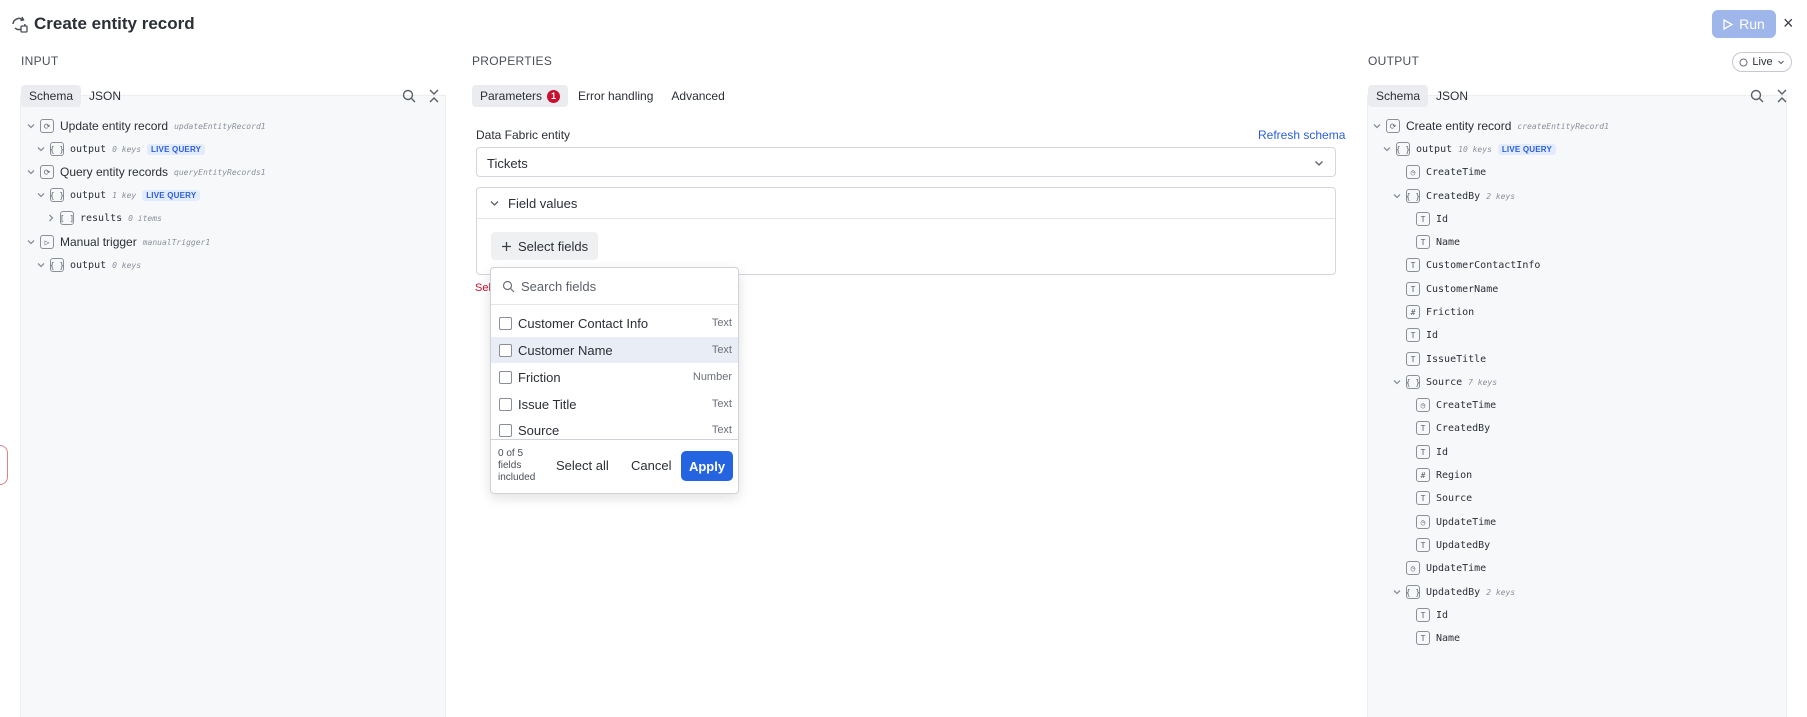  What do you see at coordinates (176, 242) in the screenshot?
I see `node-sub: manualTrigger1` at bounding box center [176, 242].